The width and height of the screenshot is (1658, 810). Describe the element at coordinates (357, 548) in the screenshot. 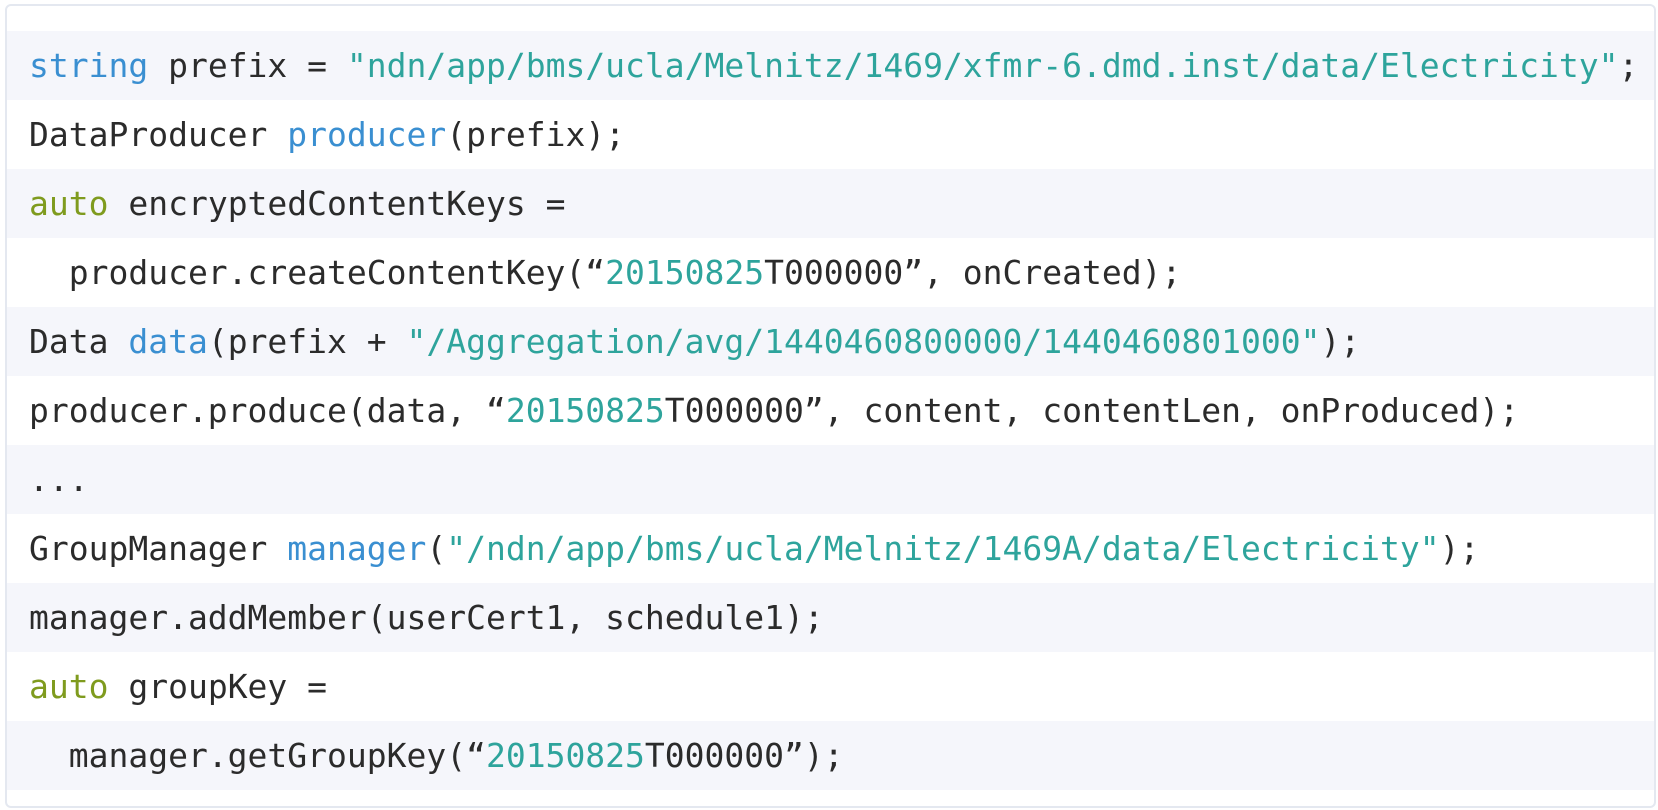

I see `code-token-fn: manager` at that location.